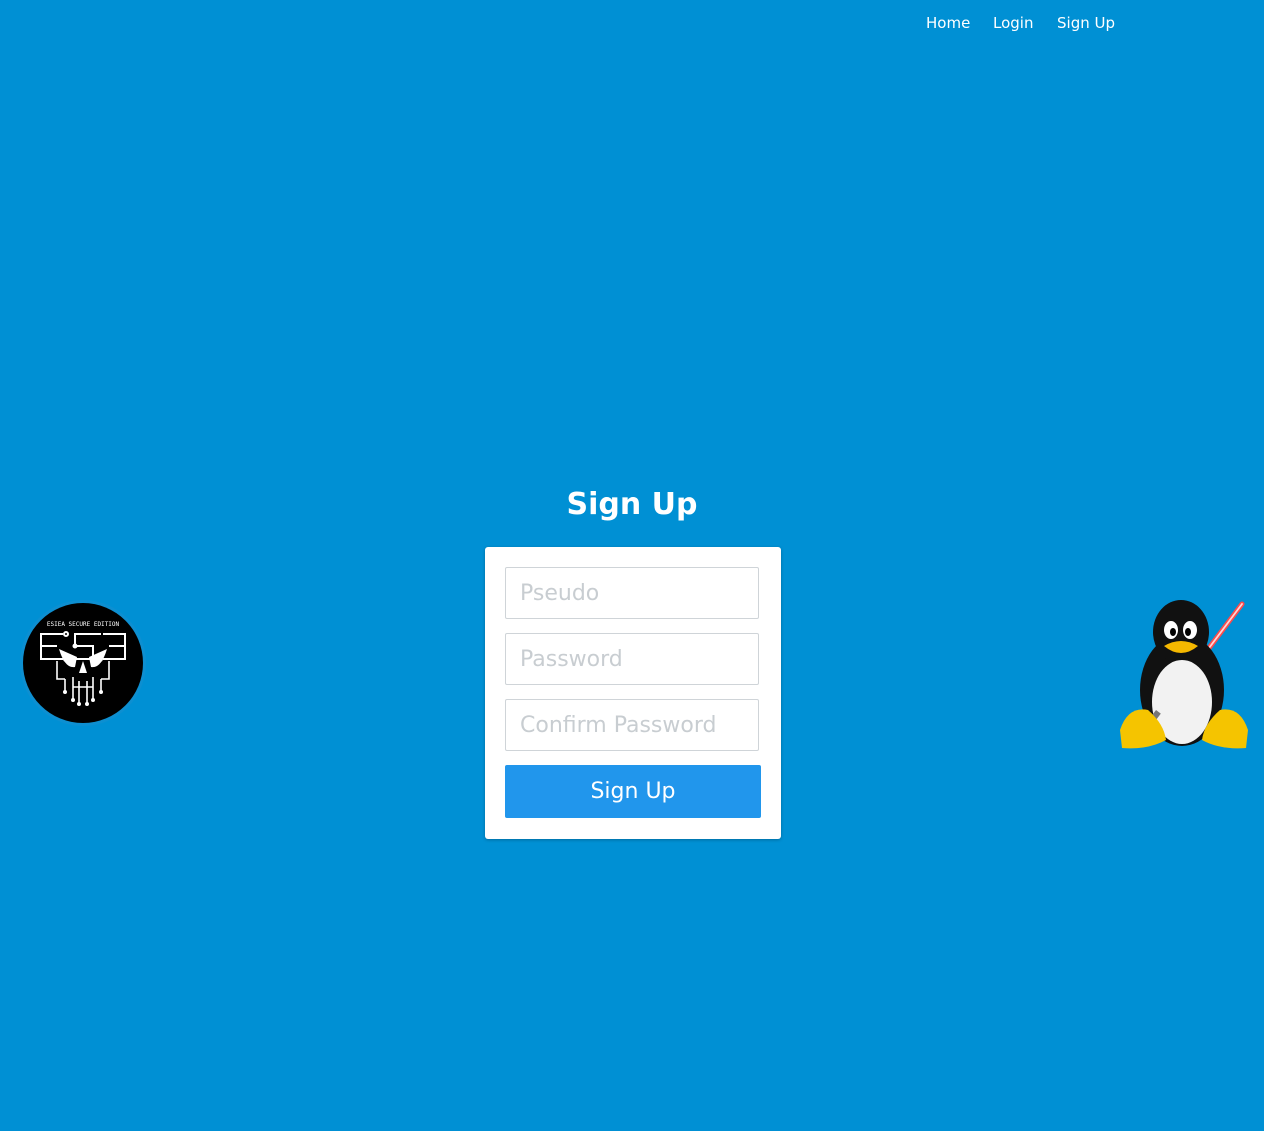 This screenshot has width=1264, height=1131. What do you see at coordinates (1086, 23) in the screenshot?
I see `nav-signup-link: Sign Up` at bounding box center [1086, 23].